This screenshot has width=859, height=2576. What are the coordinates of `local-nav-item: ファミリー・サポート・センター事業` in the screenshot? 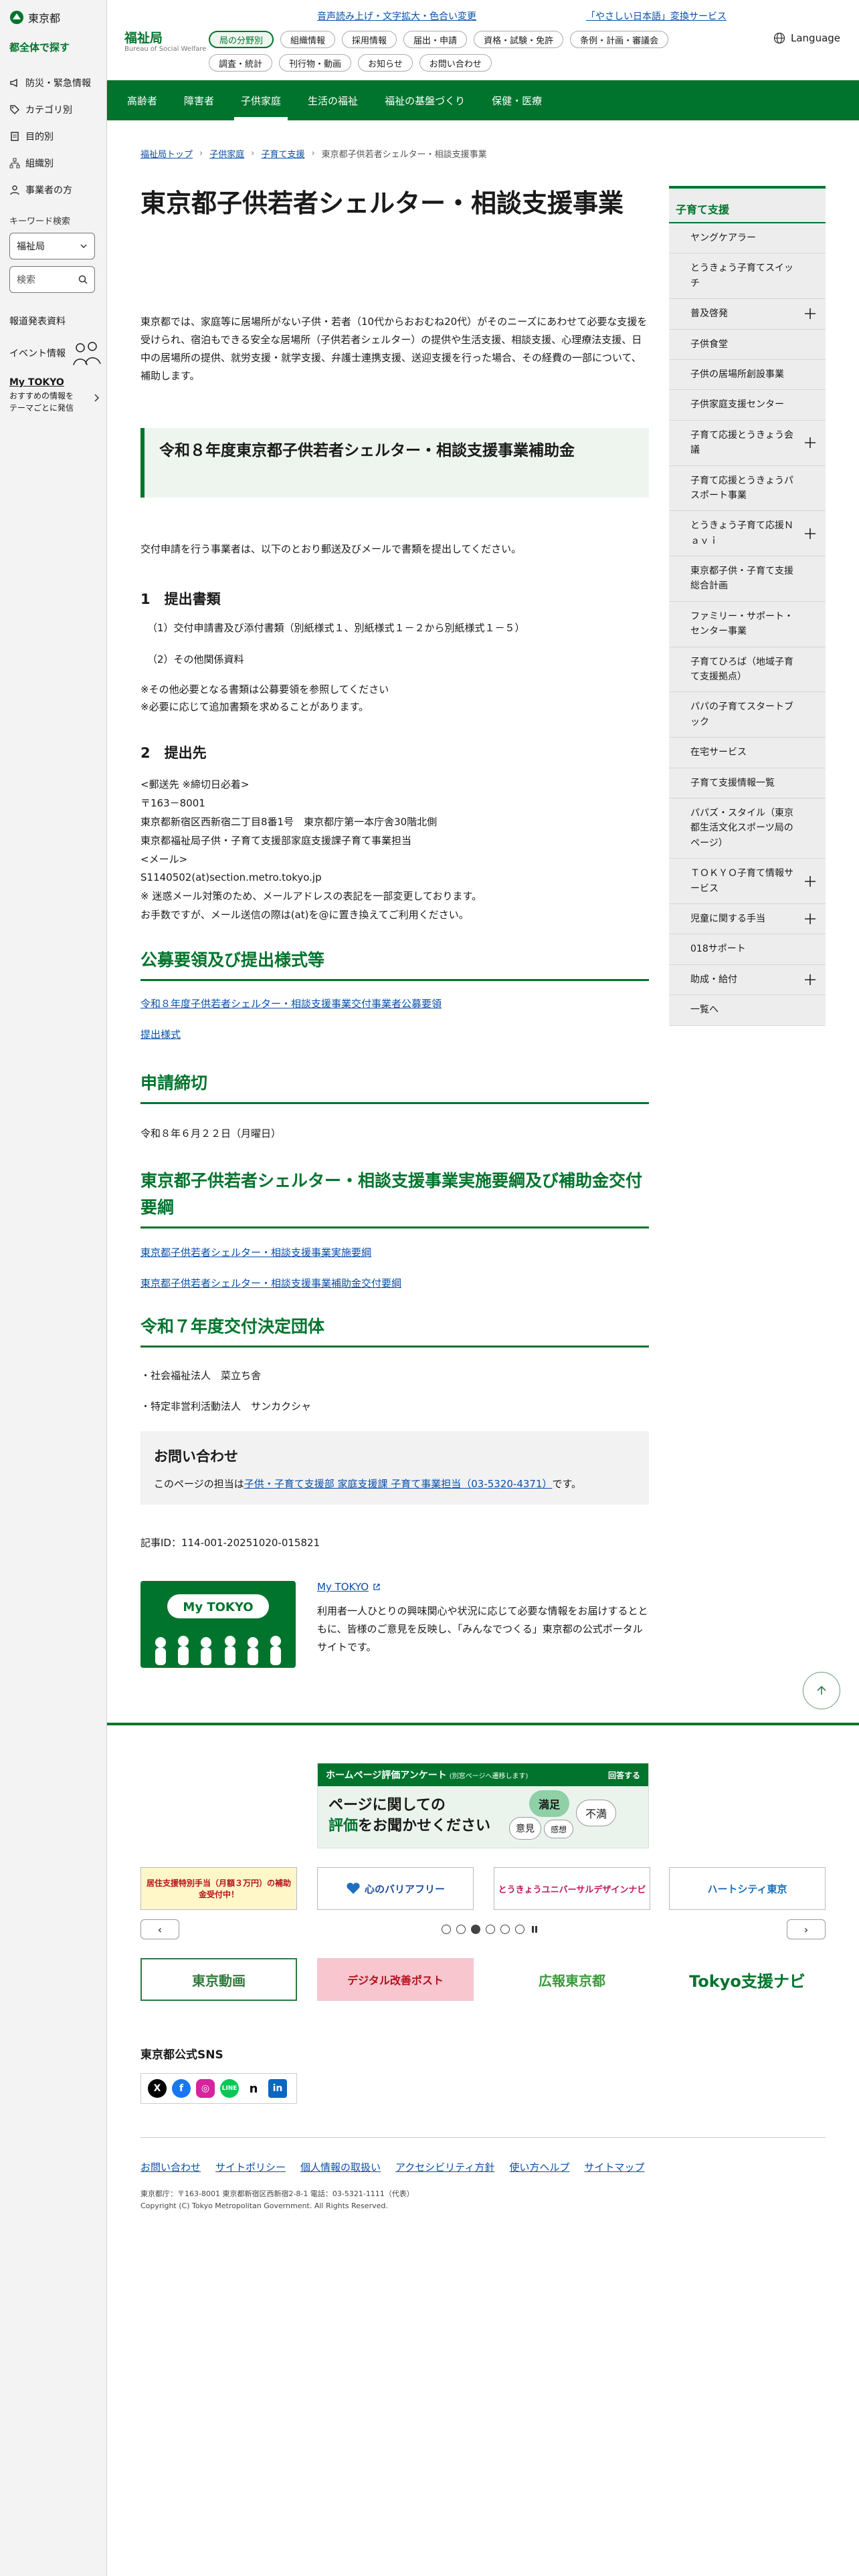 It's located at (747, 624).